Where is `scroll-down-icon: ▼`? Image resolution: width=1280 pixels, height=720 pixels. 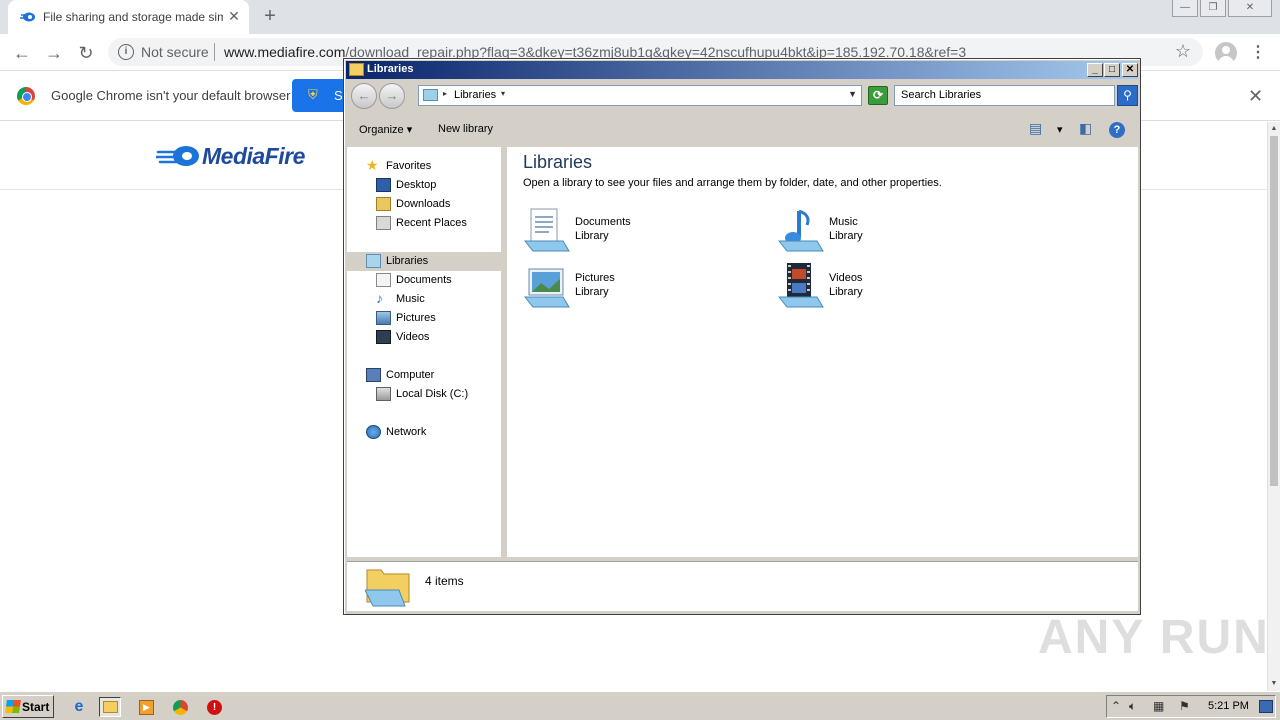 scroll-down-icon: ▼ is located at coordinates (1274, 684).